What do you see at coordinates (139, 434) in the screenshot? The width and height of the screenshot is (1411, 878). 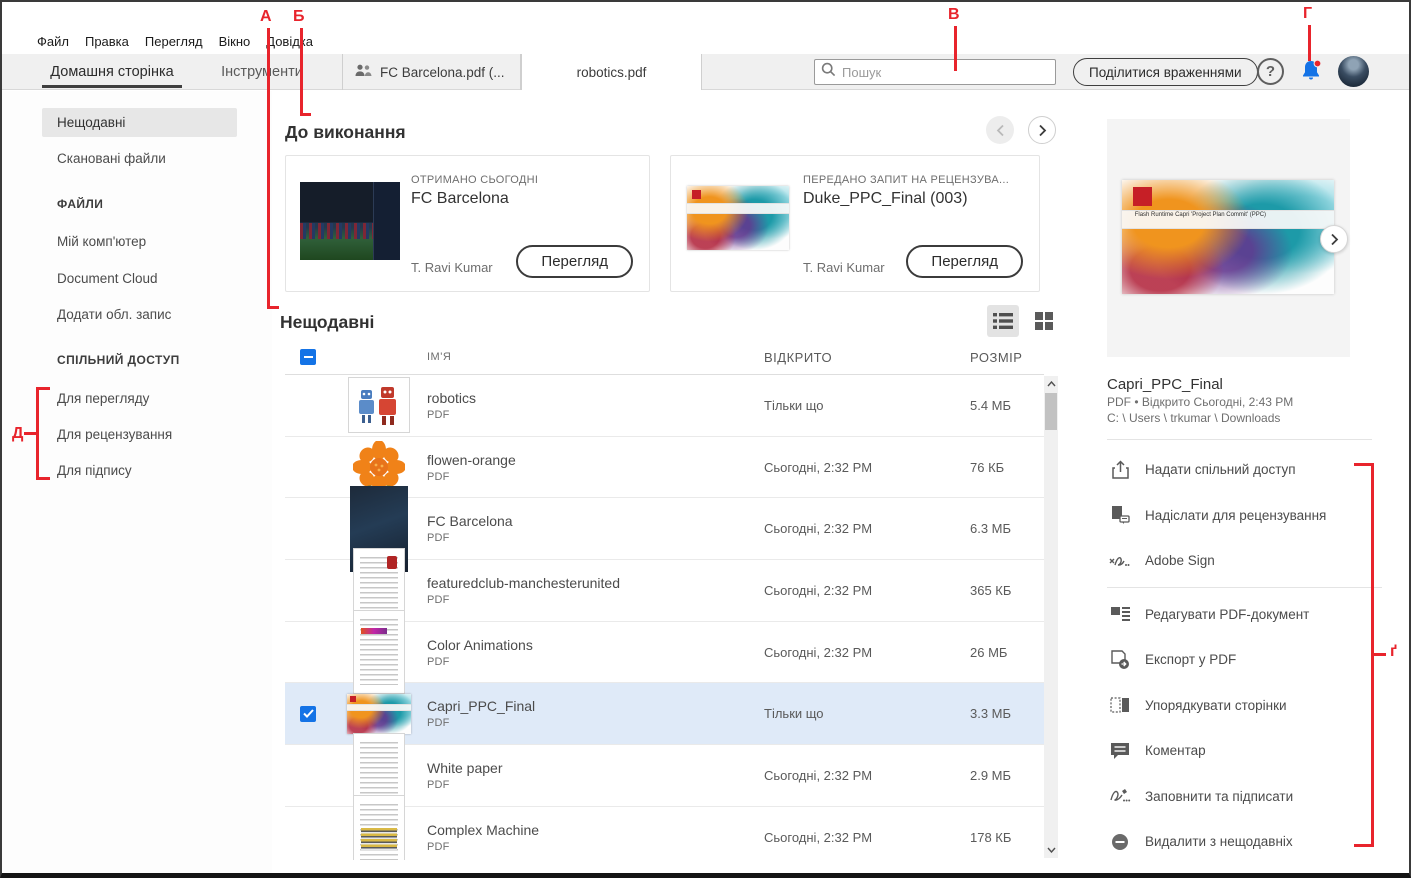 I see `sidebar-item-for-review: Для рецензування` at bounding box center [139, 434].